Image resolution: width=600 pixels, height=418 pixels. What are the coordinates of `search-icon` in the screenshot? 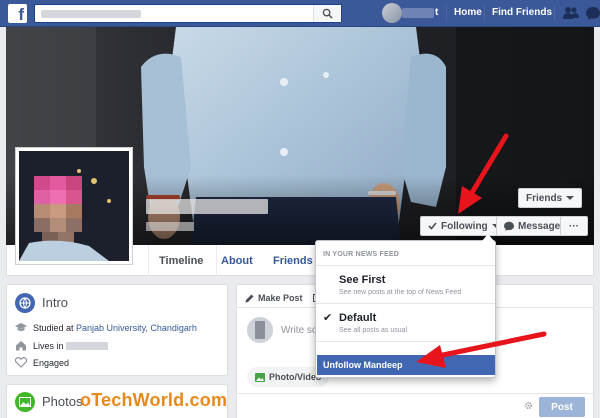 It's located at (327, 13).